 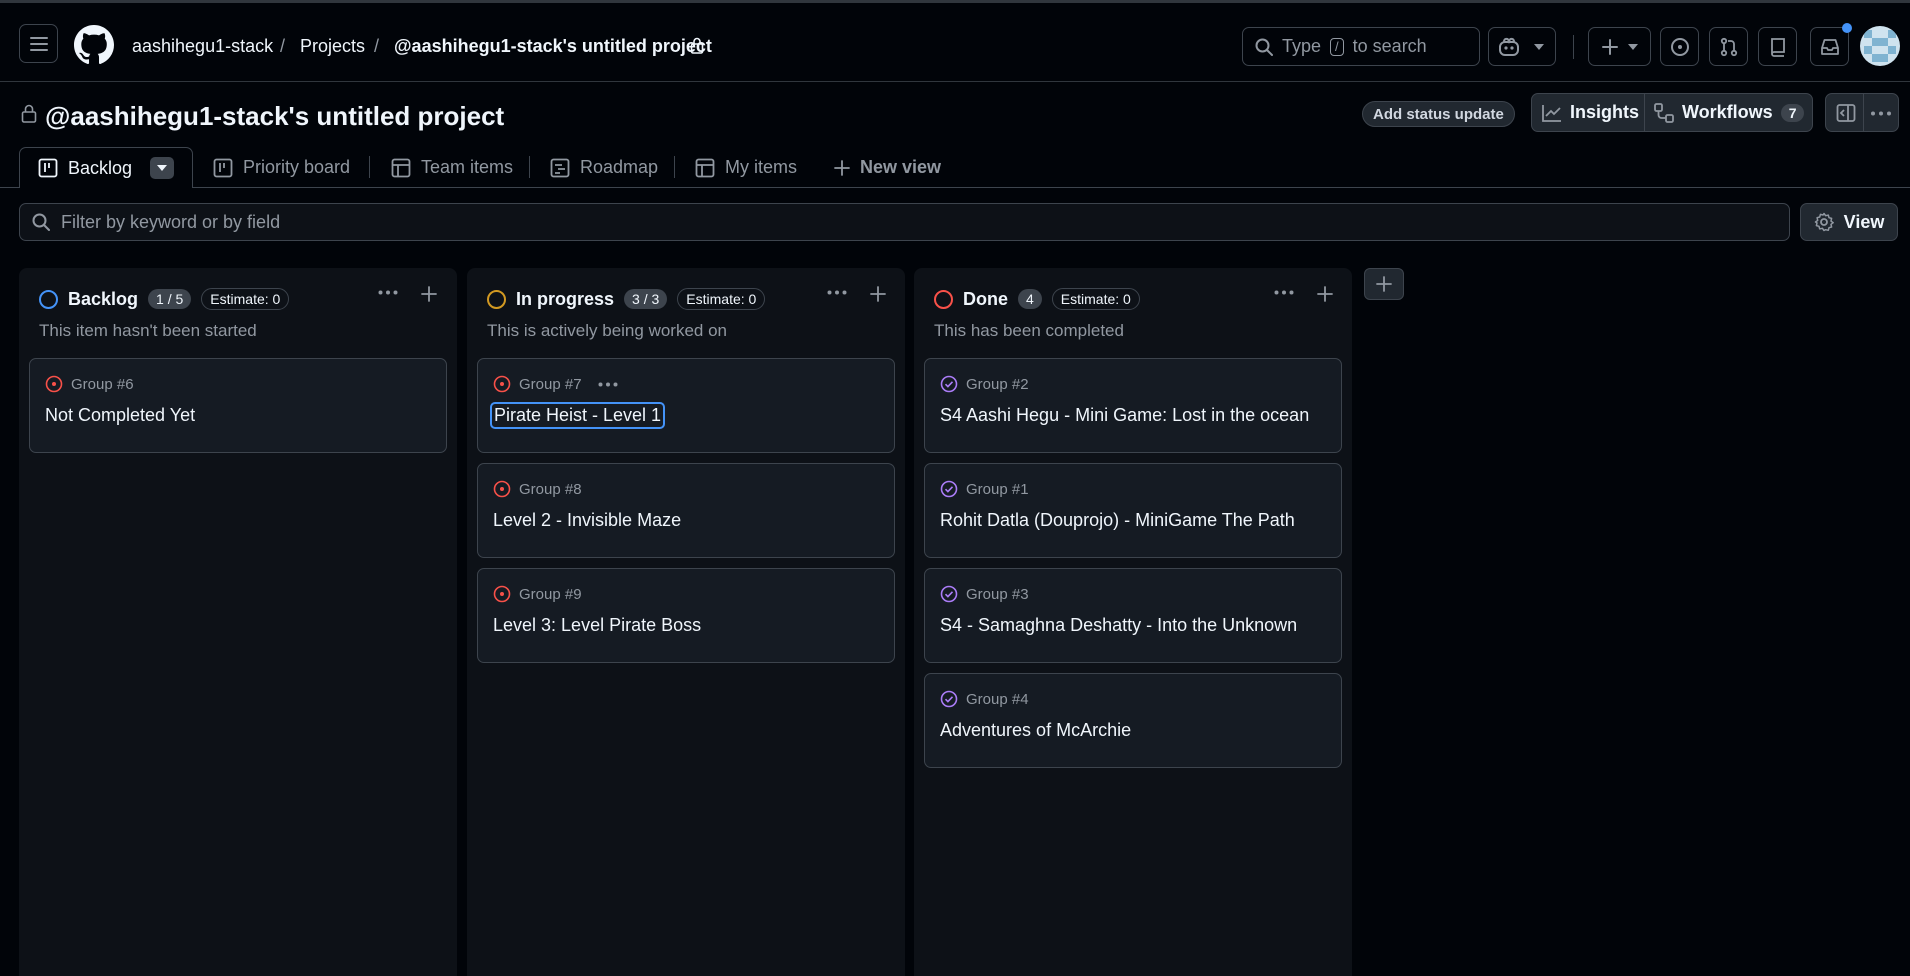 I want to click on graph-icon, so click(x=1551, y=113).